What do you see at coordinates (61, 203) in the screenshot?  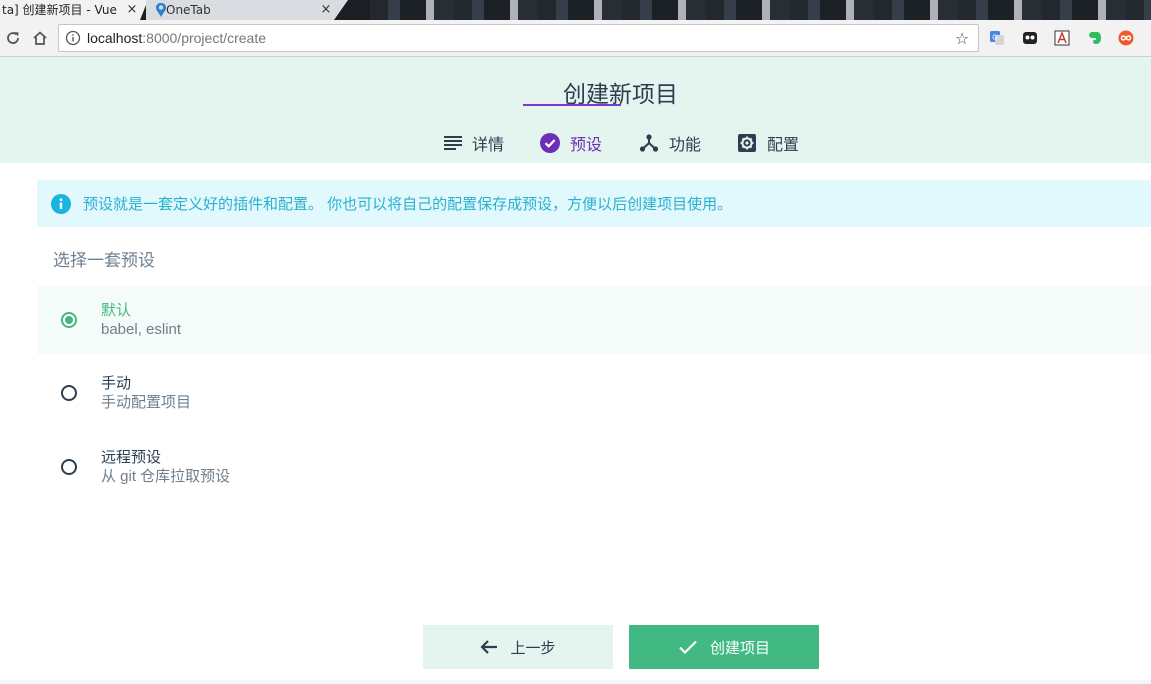 I see `info-icon` at bounding box center [61, 203].